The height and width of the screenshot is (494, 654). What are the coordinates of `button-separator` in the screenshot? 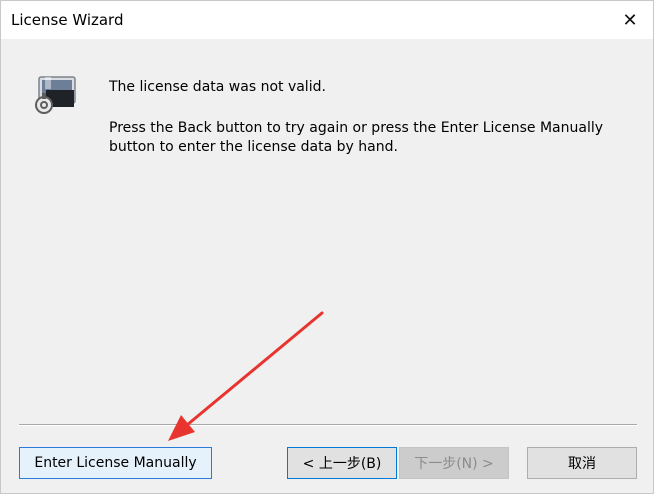 It's located at (328, 425).